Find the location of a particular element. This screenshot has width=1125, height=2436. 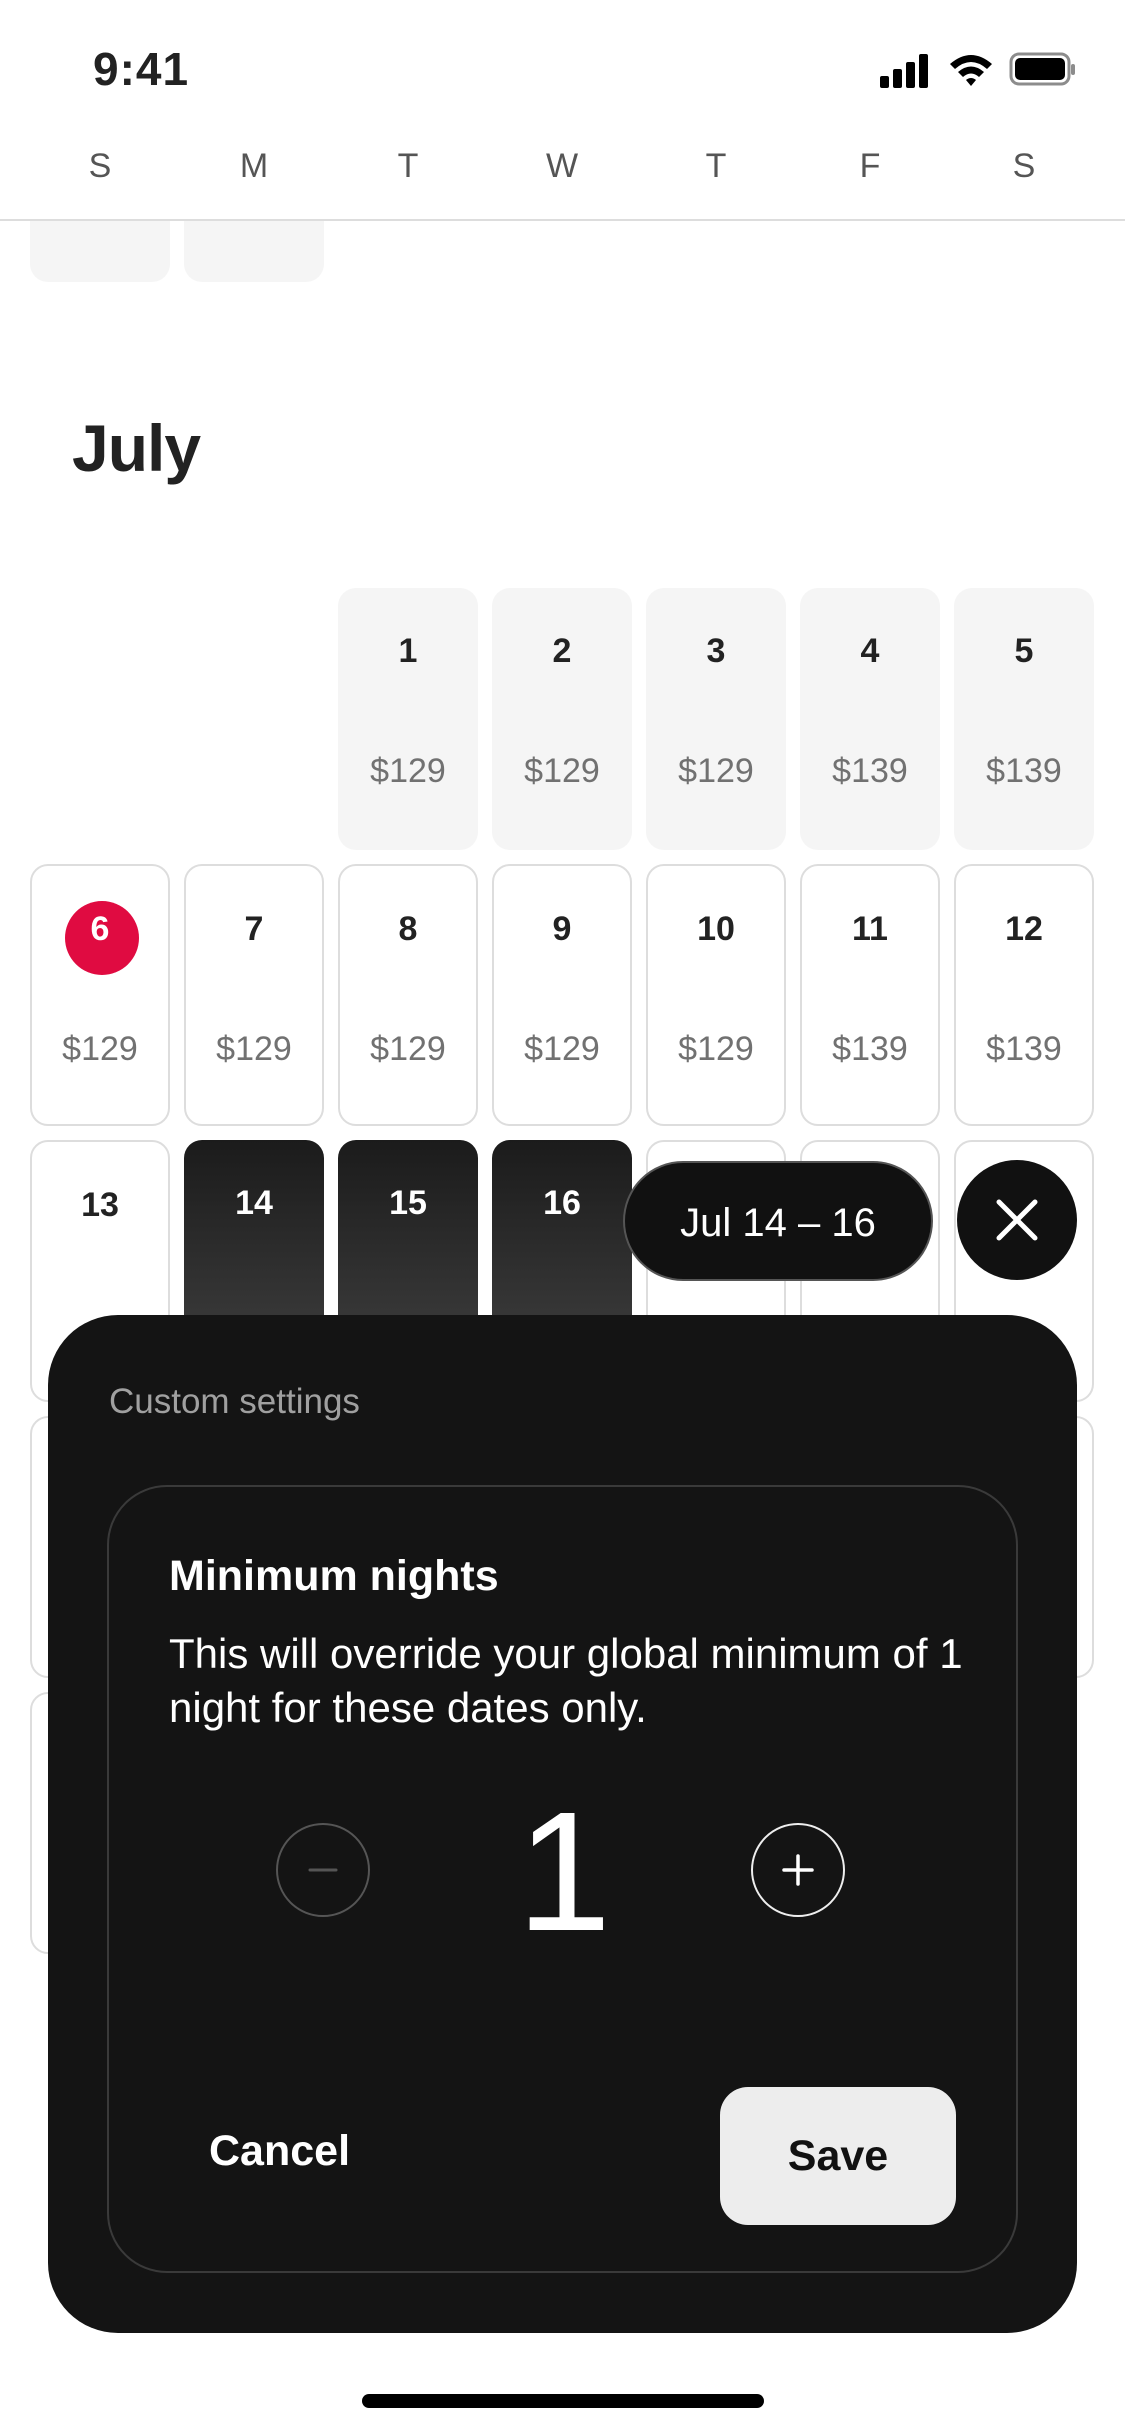

day-number: 1 is located at coordinates (408, 651).